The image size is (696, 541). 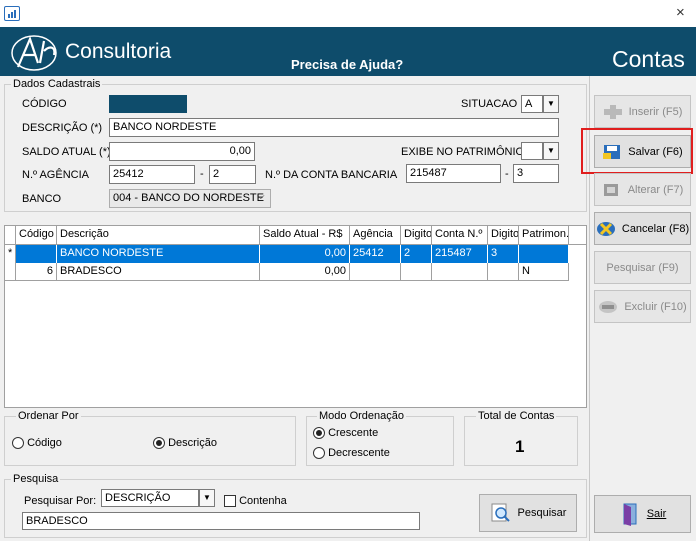 What do you see at coordinates (655, 111) in the screenshot?
I see `inserir-label: Inserir (F5)` at bounding box center [655, 111].